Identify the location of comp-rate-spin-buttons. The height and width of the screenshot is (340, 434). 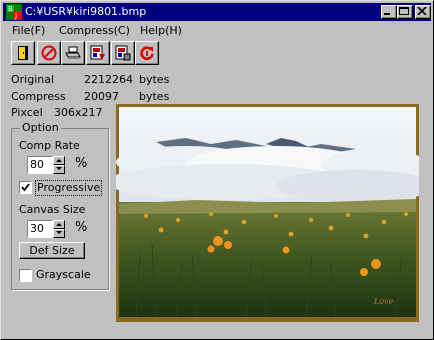
(59, 165).